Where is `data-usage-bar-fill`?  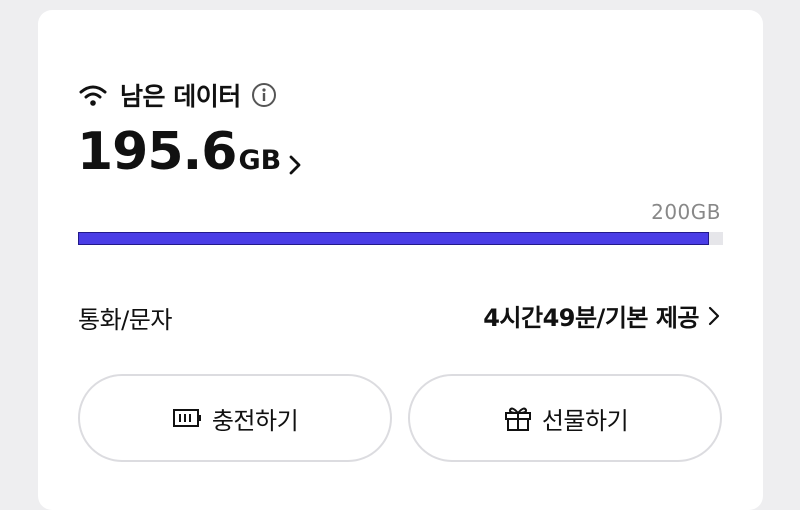
data-usage-bar-fill is located at coordinates (393, 238).